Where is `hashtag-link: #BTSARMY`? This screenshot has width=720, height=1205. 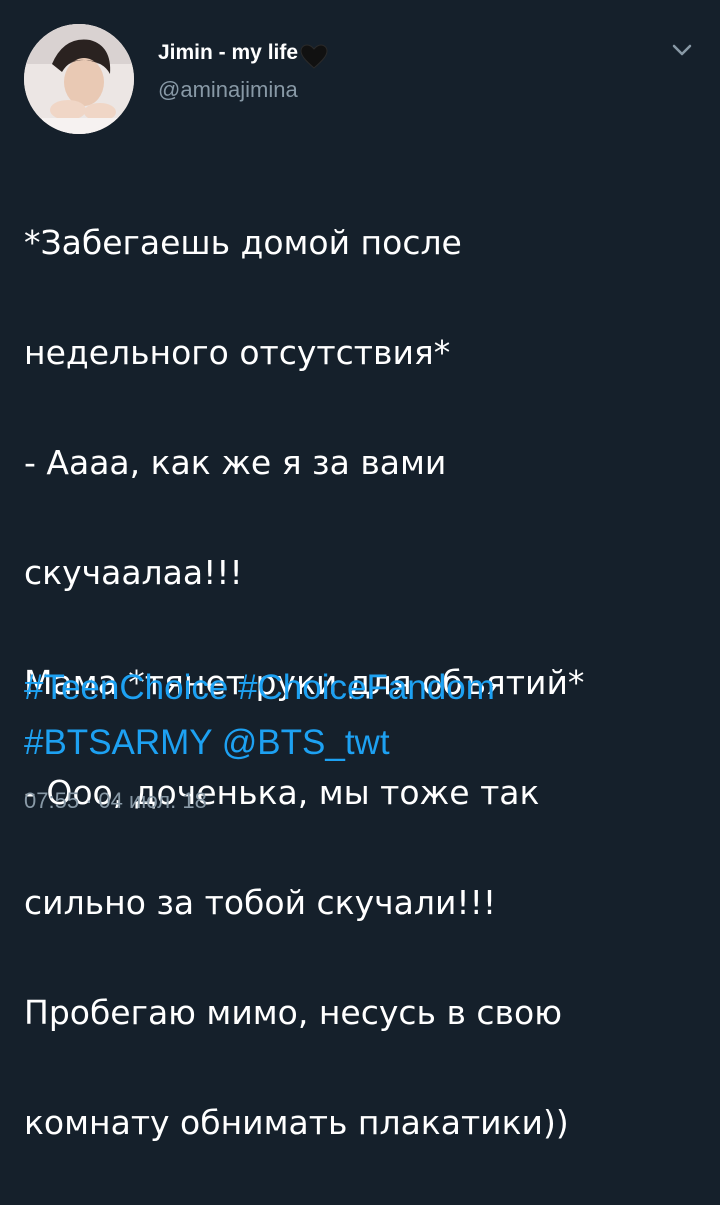
hashtag-link: #BTSARMY is located at coordinates (118, 742).